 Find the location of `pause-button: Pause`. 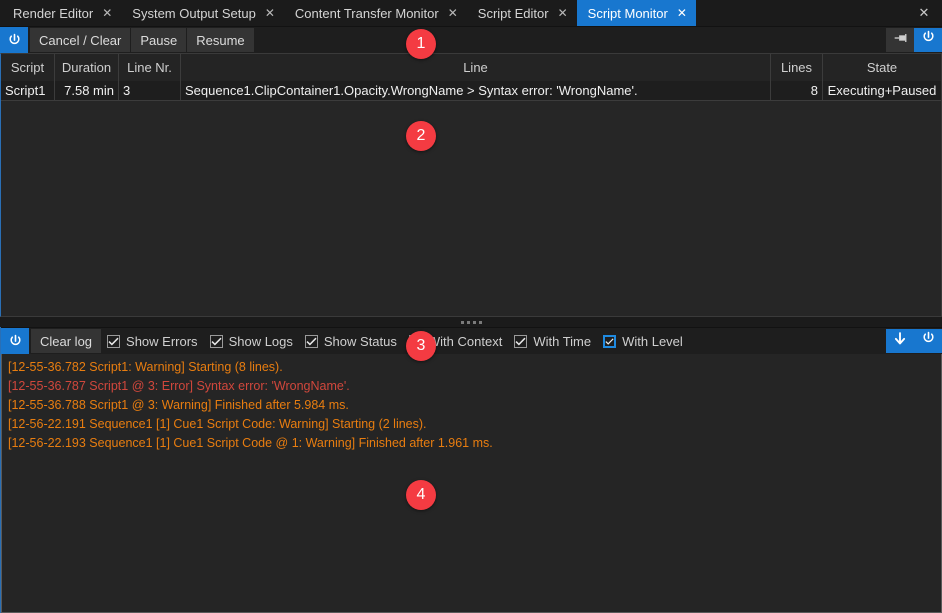

pause-button: Pause is located at coordinates (159, 40).